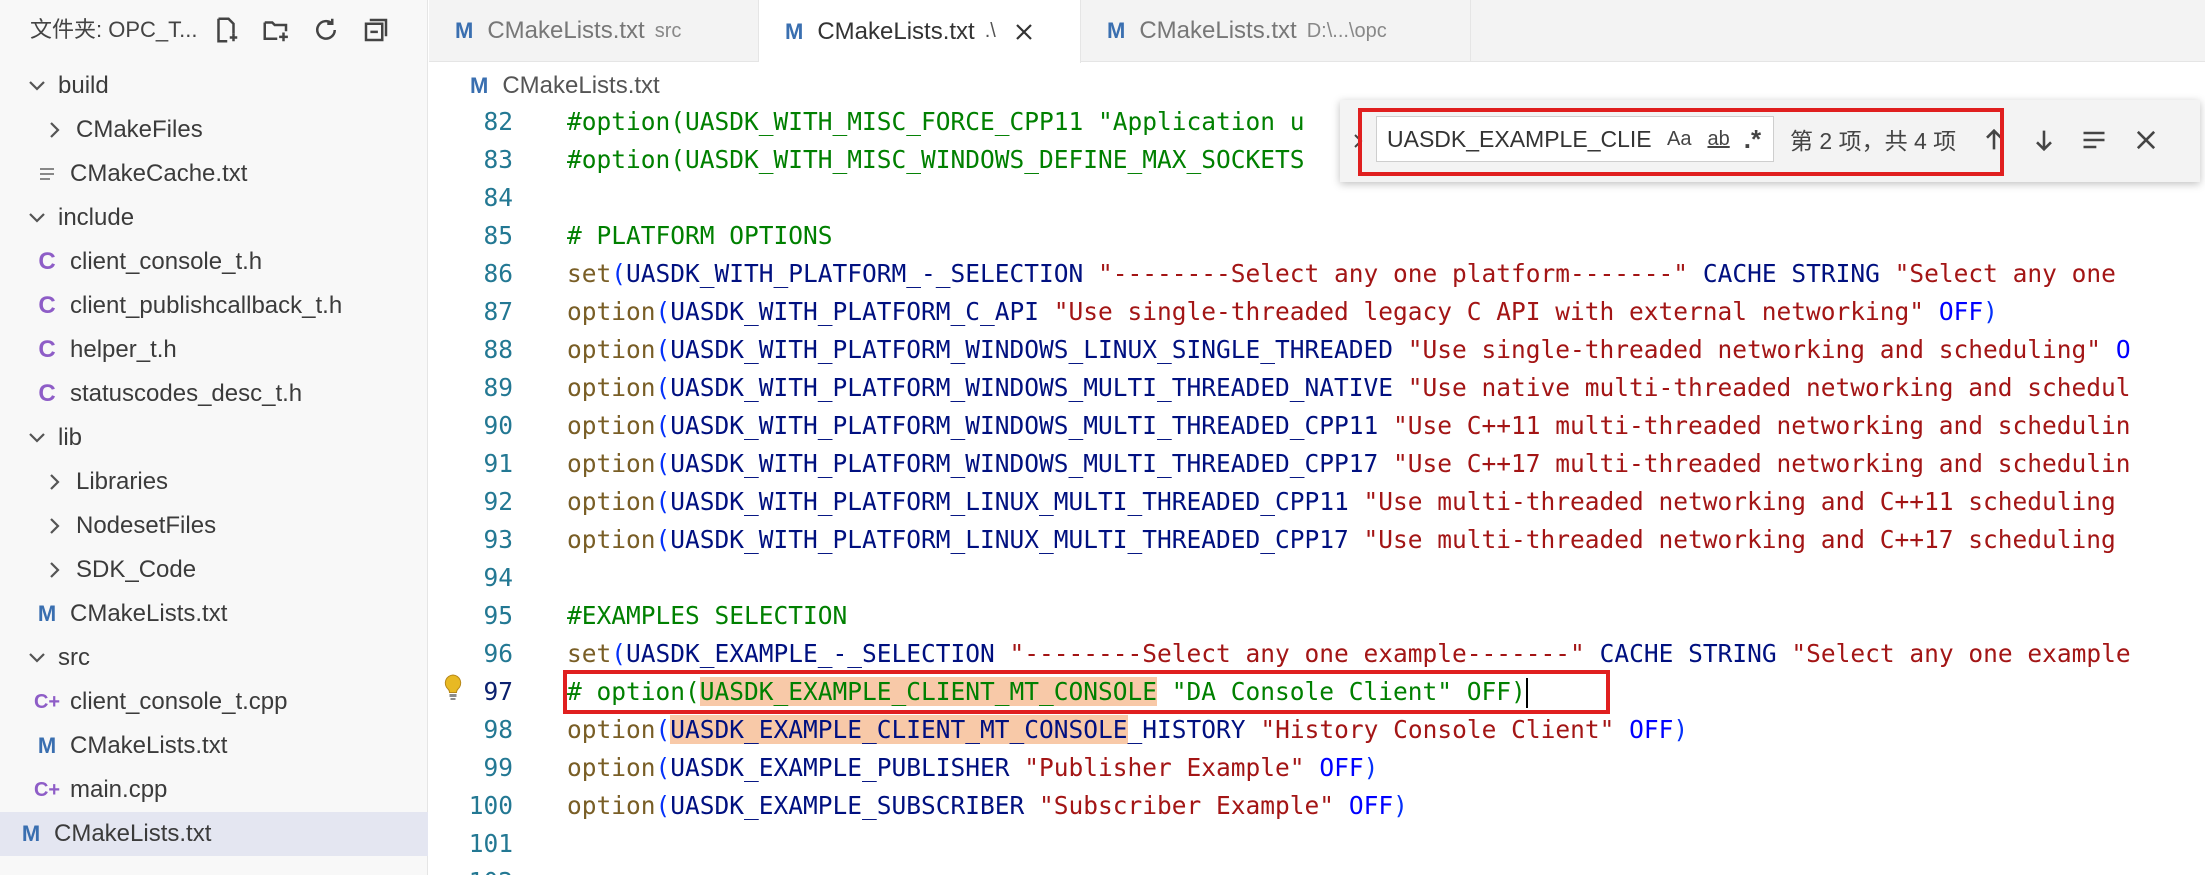 This screenshot has width=2205, height=875. What do you see at coordinates (214, 658) in the screenshot?
I see `tree-item: src` at bounding box center [214, 658].